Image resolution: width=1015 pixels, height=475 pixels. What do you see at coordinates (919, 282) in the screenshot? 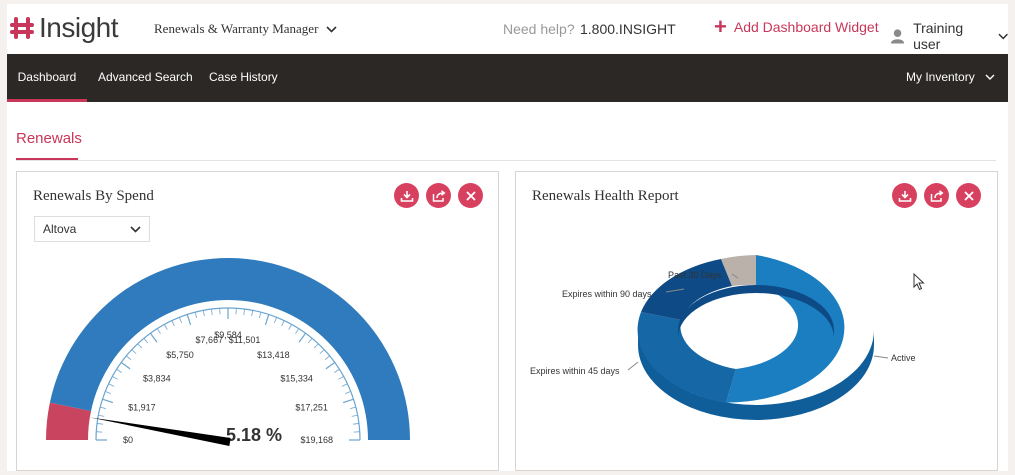
I see `mouse-cursor-icon` at bounding box center [919, 282].